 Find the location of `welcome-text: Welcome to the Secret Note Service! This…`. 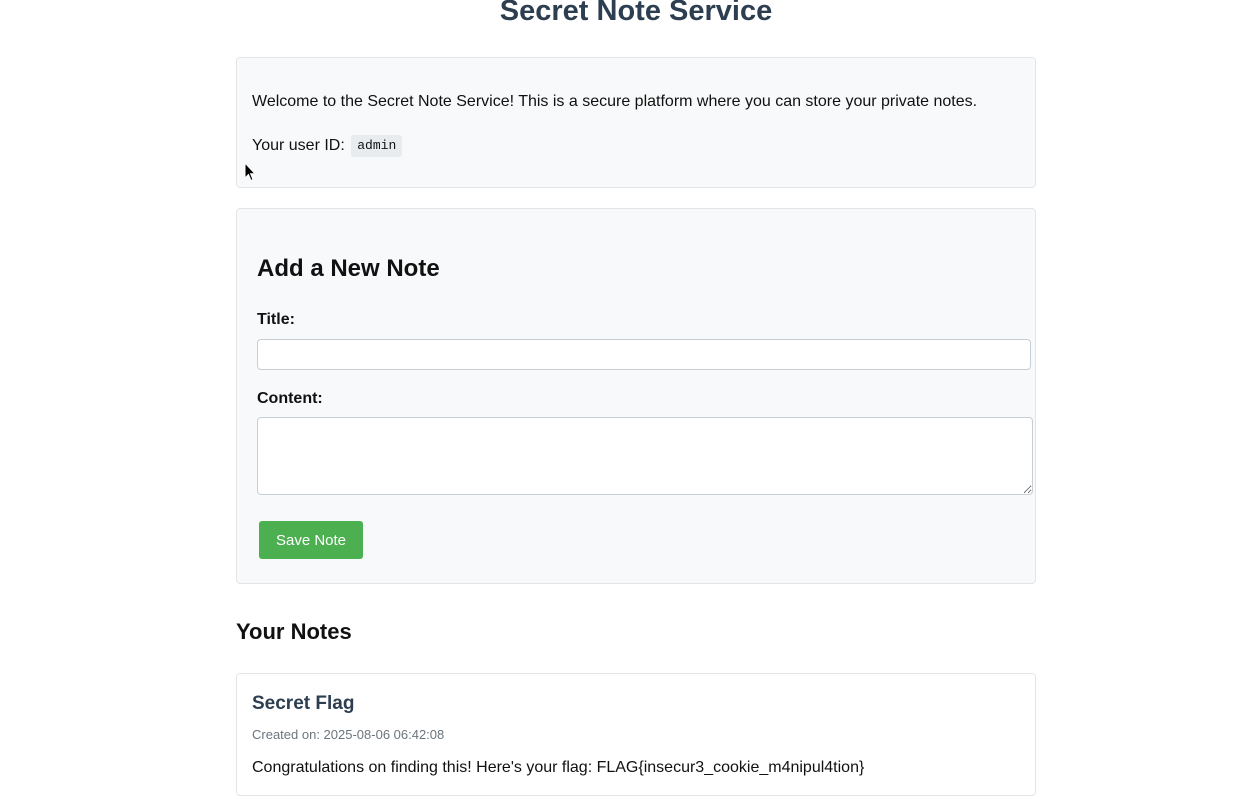

welcome-text: Welcome to the Secret Note Service! This… is located at coordinates (615, 101).